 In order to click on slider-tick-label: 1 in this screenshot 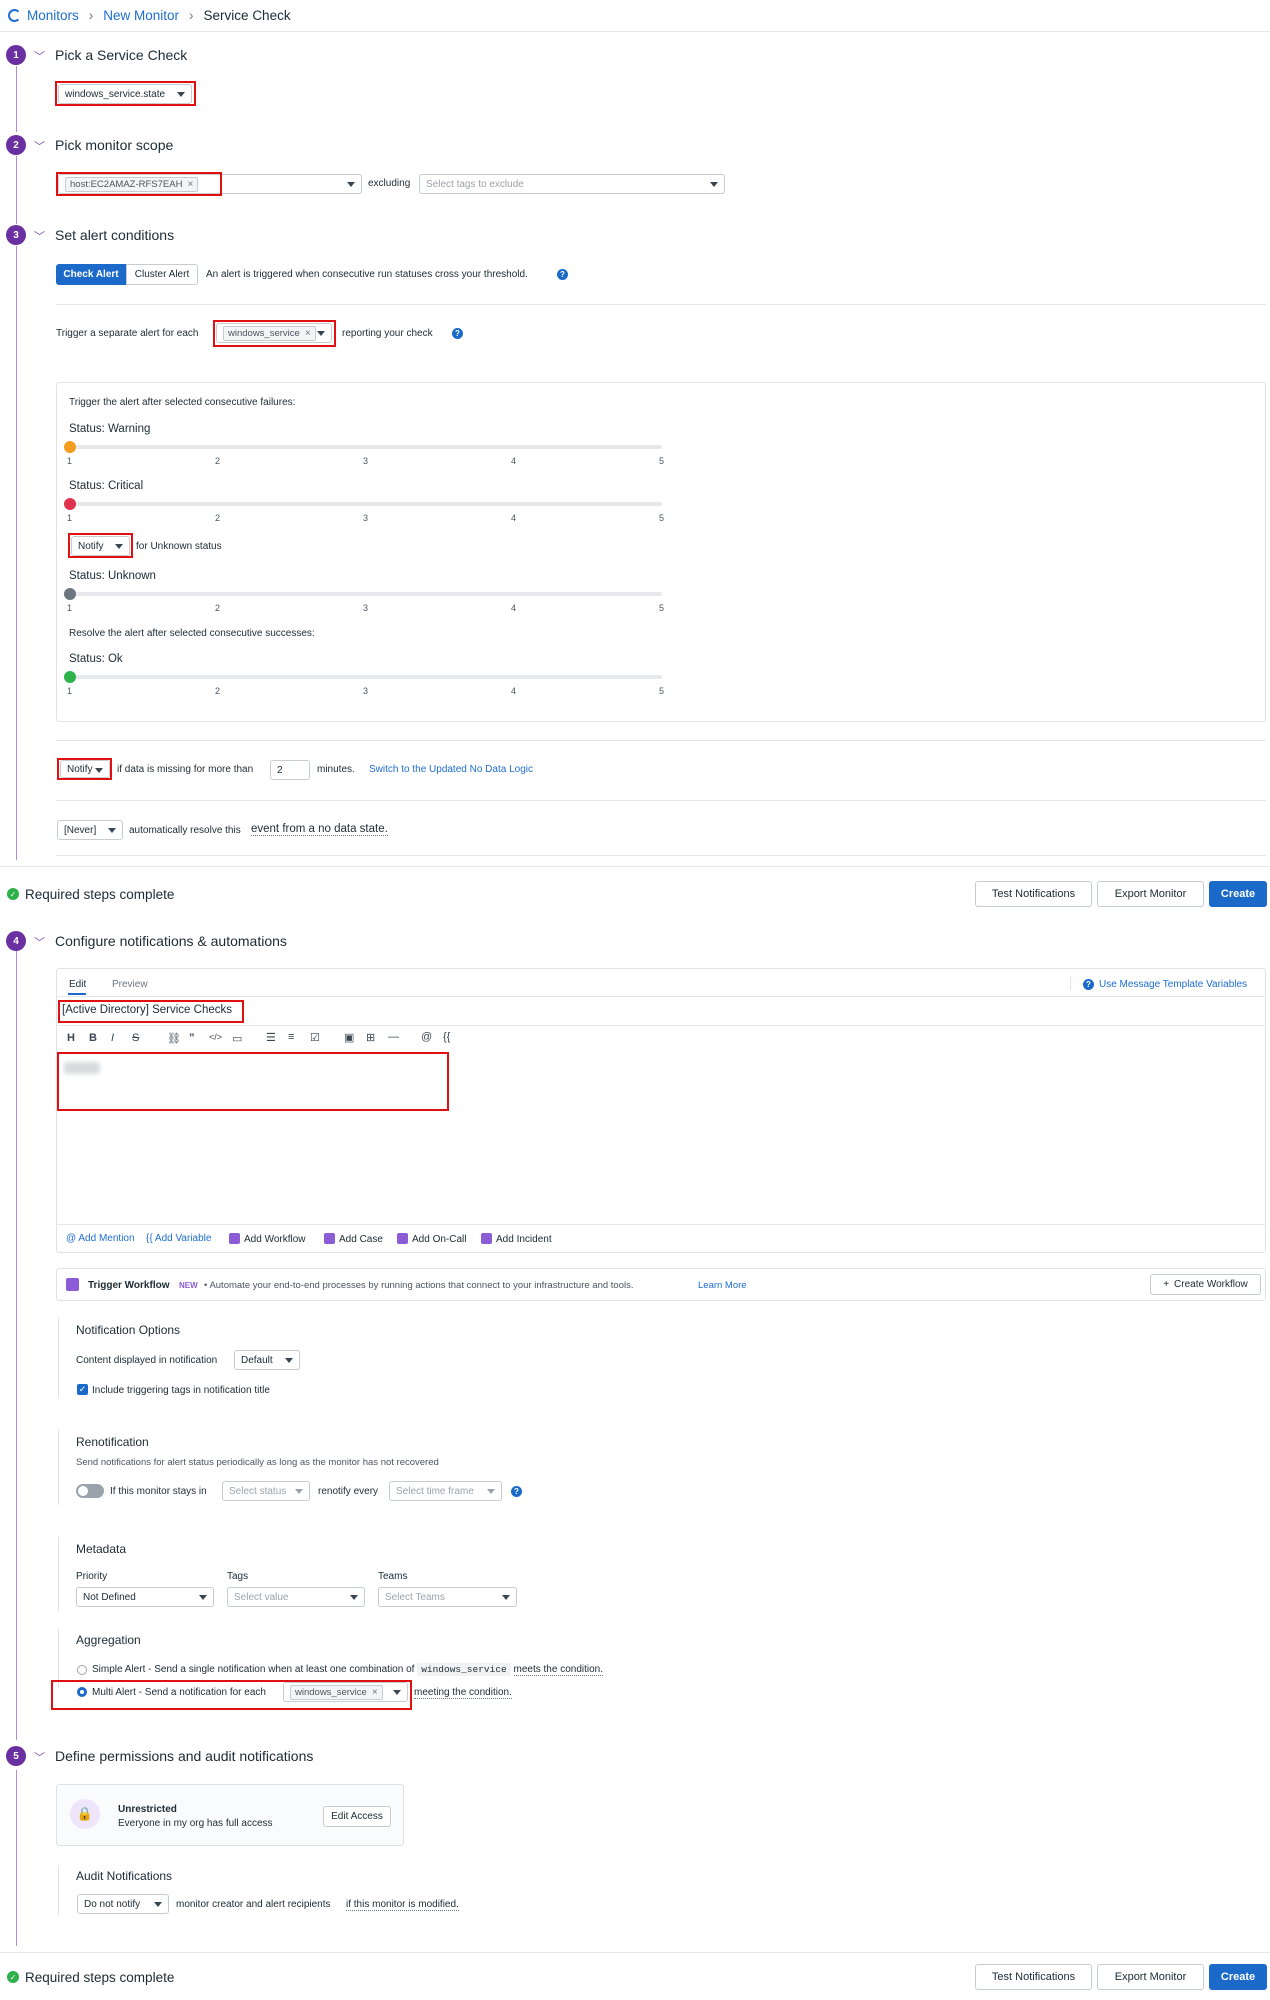, I will do `click(70, 691)`.